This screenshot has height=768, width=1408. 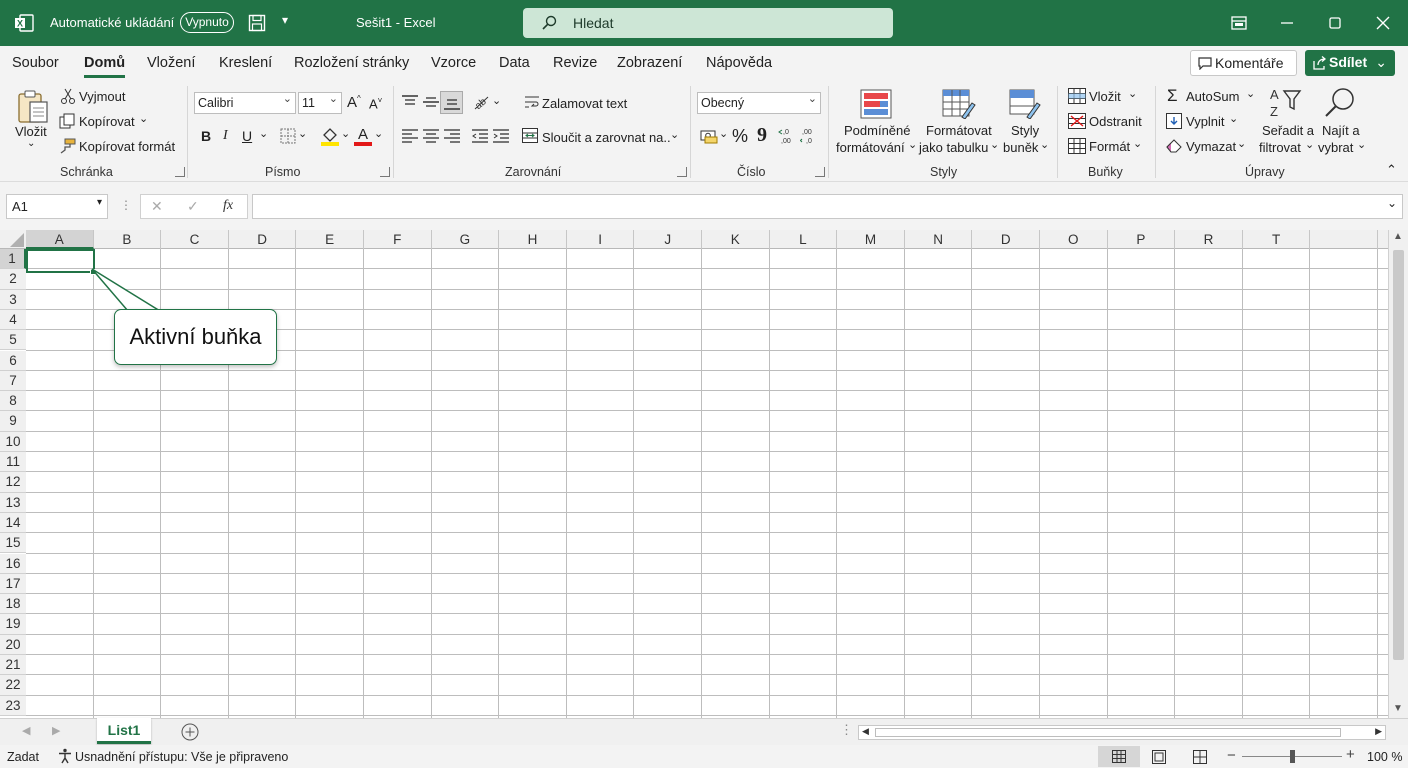 I want to click on add-sheet-icon, so click(x=190, y=732).